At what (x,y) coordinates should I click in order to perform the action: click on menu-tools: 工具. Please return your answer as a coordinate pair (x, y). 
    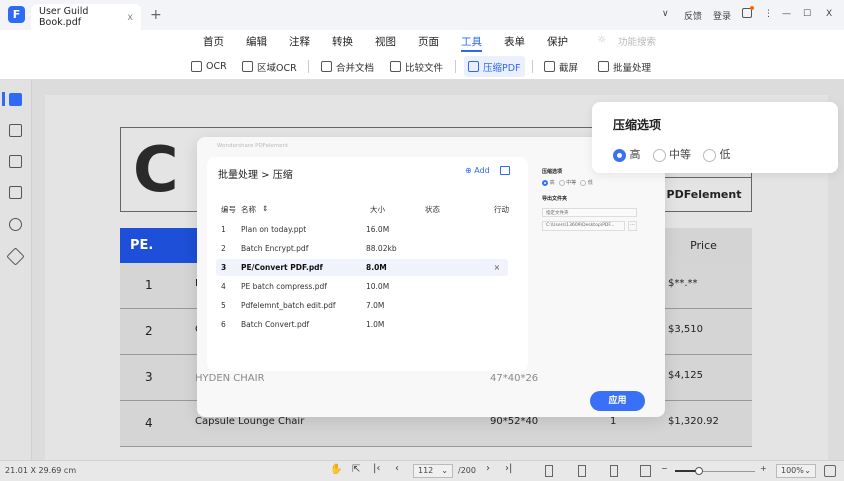
    Looking at the image, I should click on (471, 43).